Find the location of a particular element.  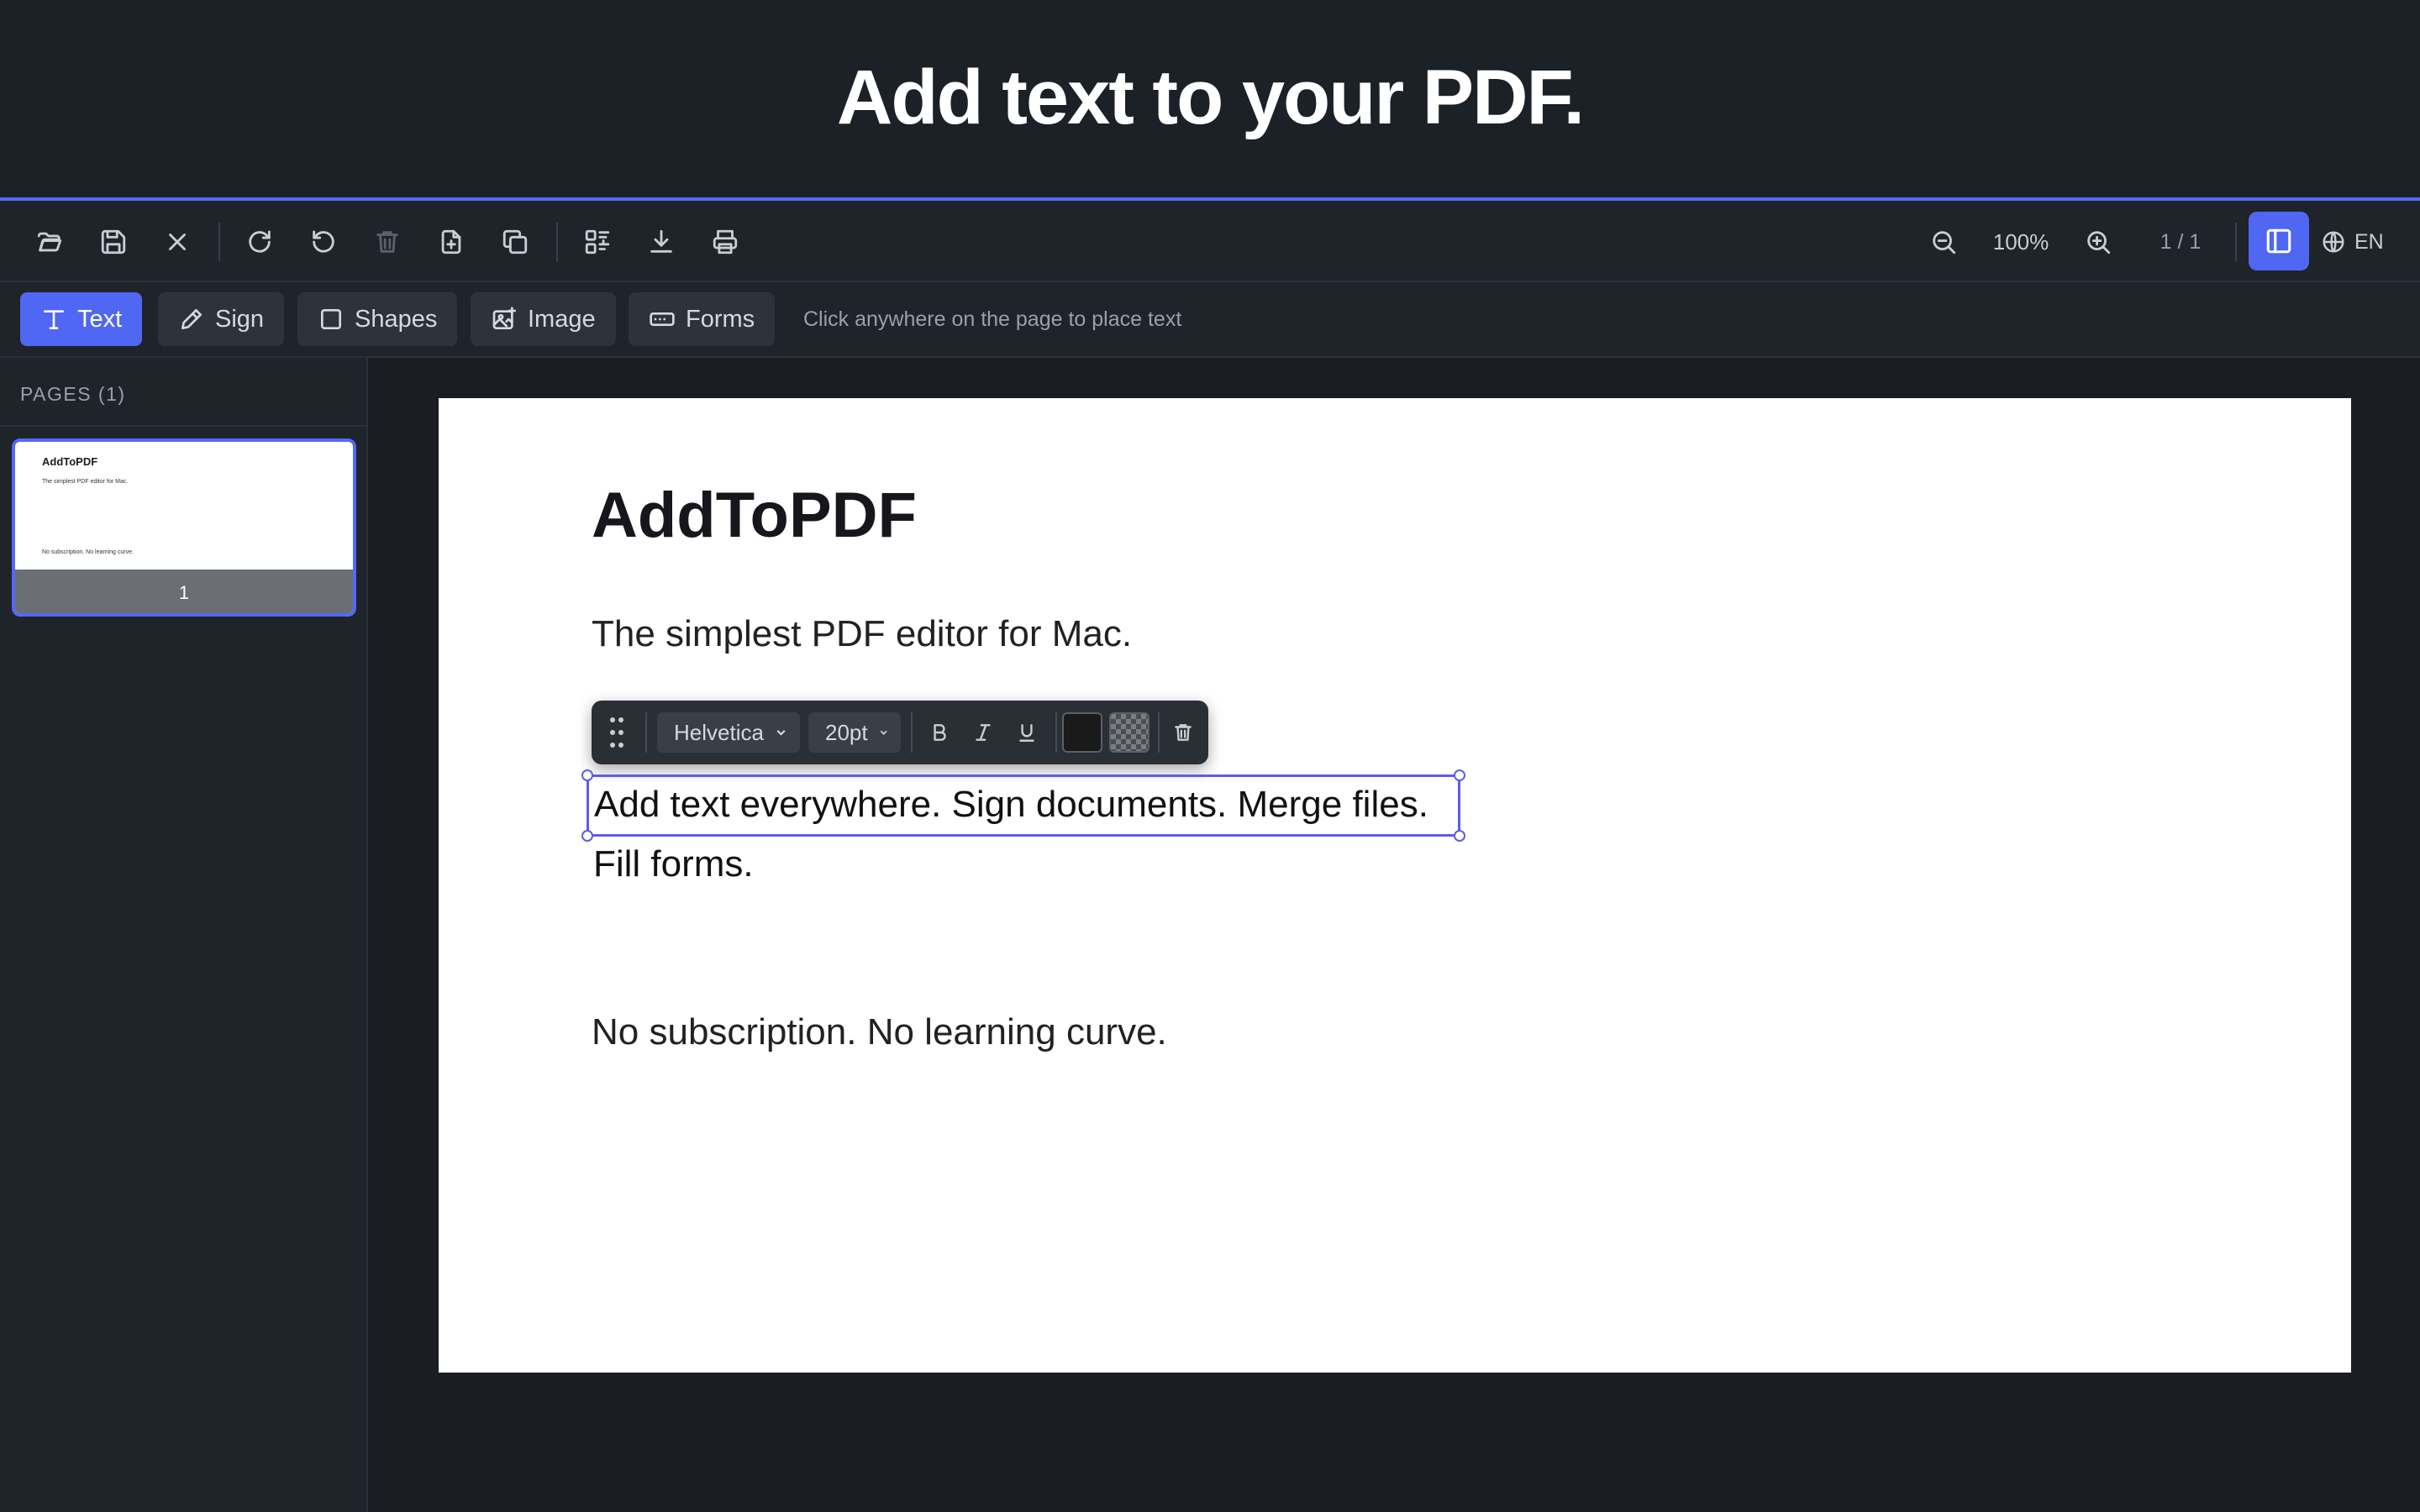

add-page-button is located at coordinates (451, 242).